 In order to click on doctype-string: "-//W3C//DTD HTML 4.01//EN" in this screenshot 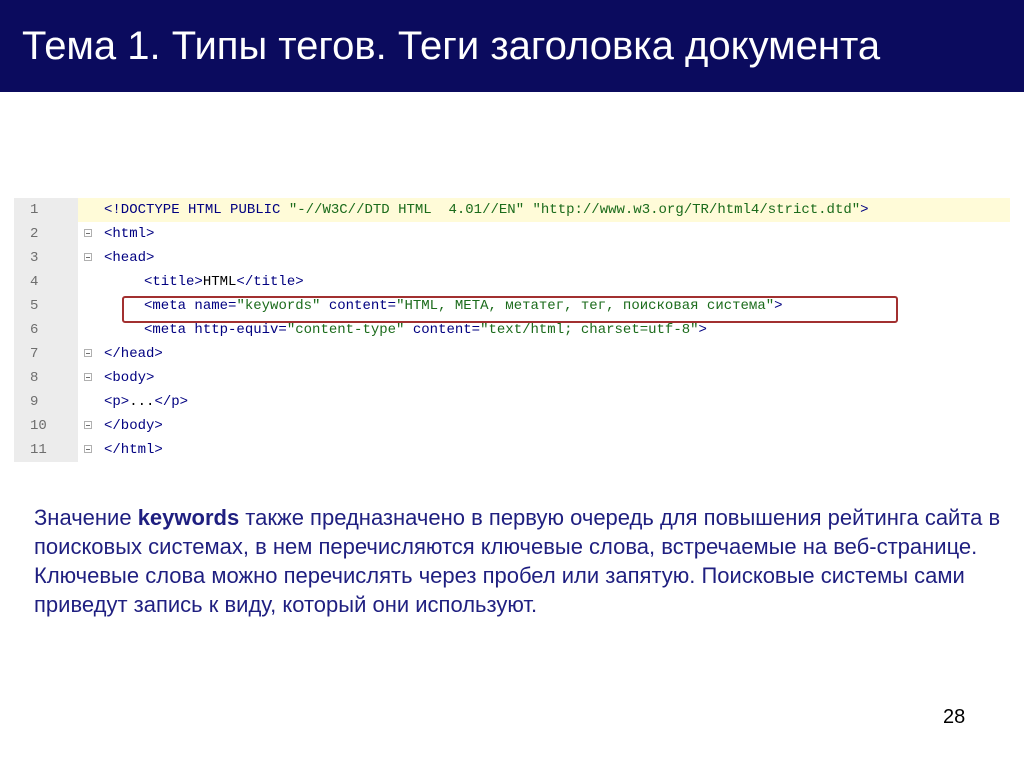, I will do `click(402, 210)`.